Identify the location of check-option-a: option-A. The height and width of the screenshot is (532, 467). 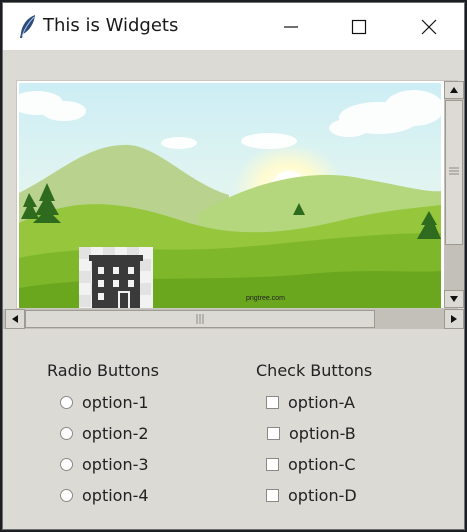
(310, 402).